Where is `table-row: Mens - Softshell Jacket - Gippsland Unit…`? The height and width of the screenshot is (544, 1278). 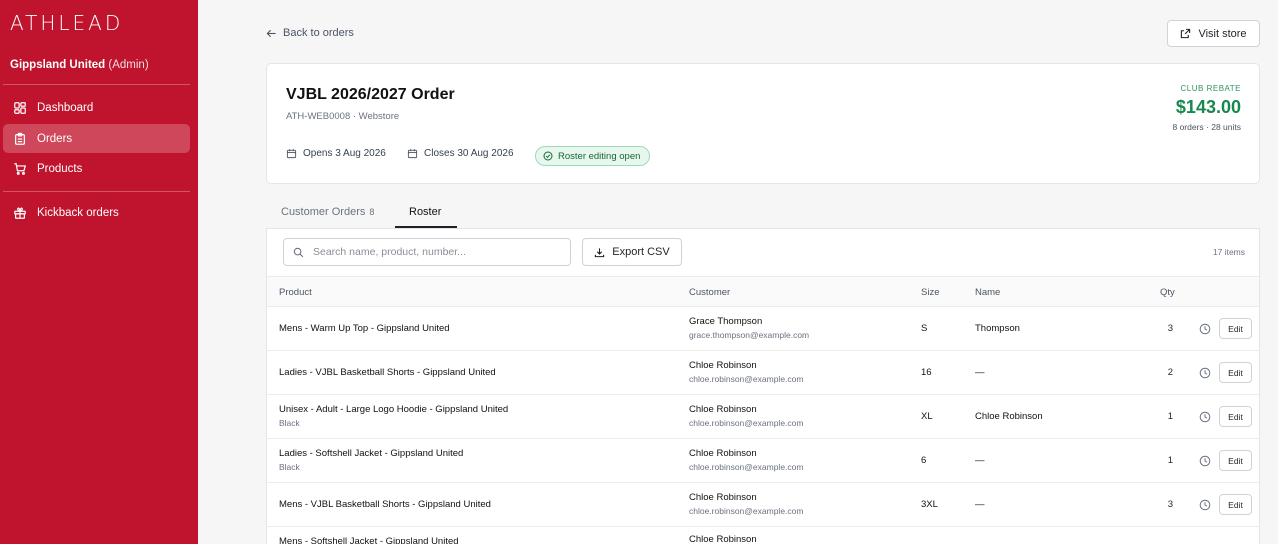 table-row: Mens - Softshell Jacket - Gippsland Unit… is located at coordinates (763, 535).